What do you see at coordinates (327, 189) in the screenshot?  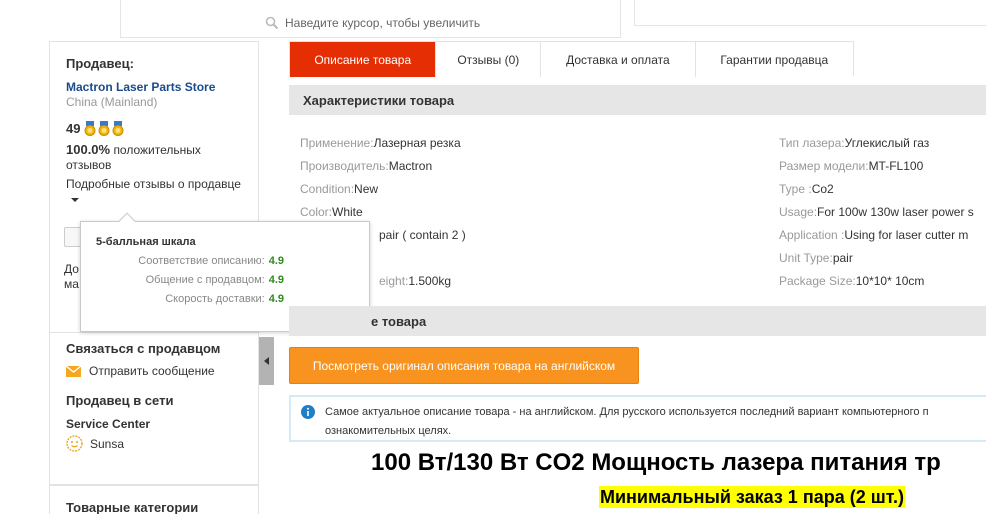 I see `spec-key: Condition:` at bounding box center [327, 189].